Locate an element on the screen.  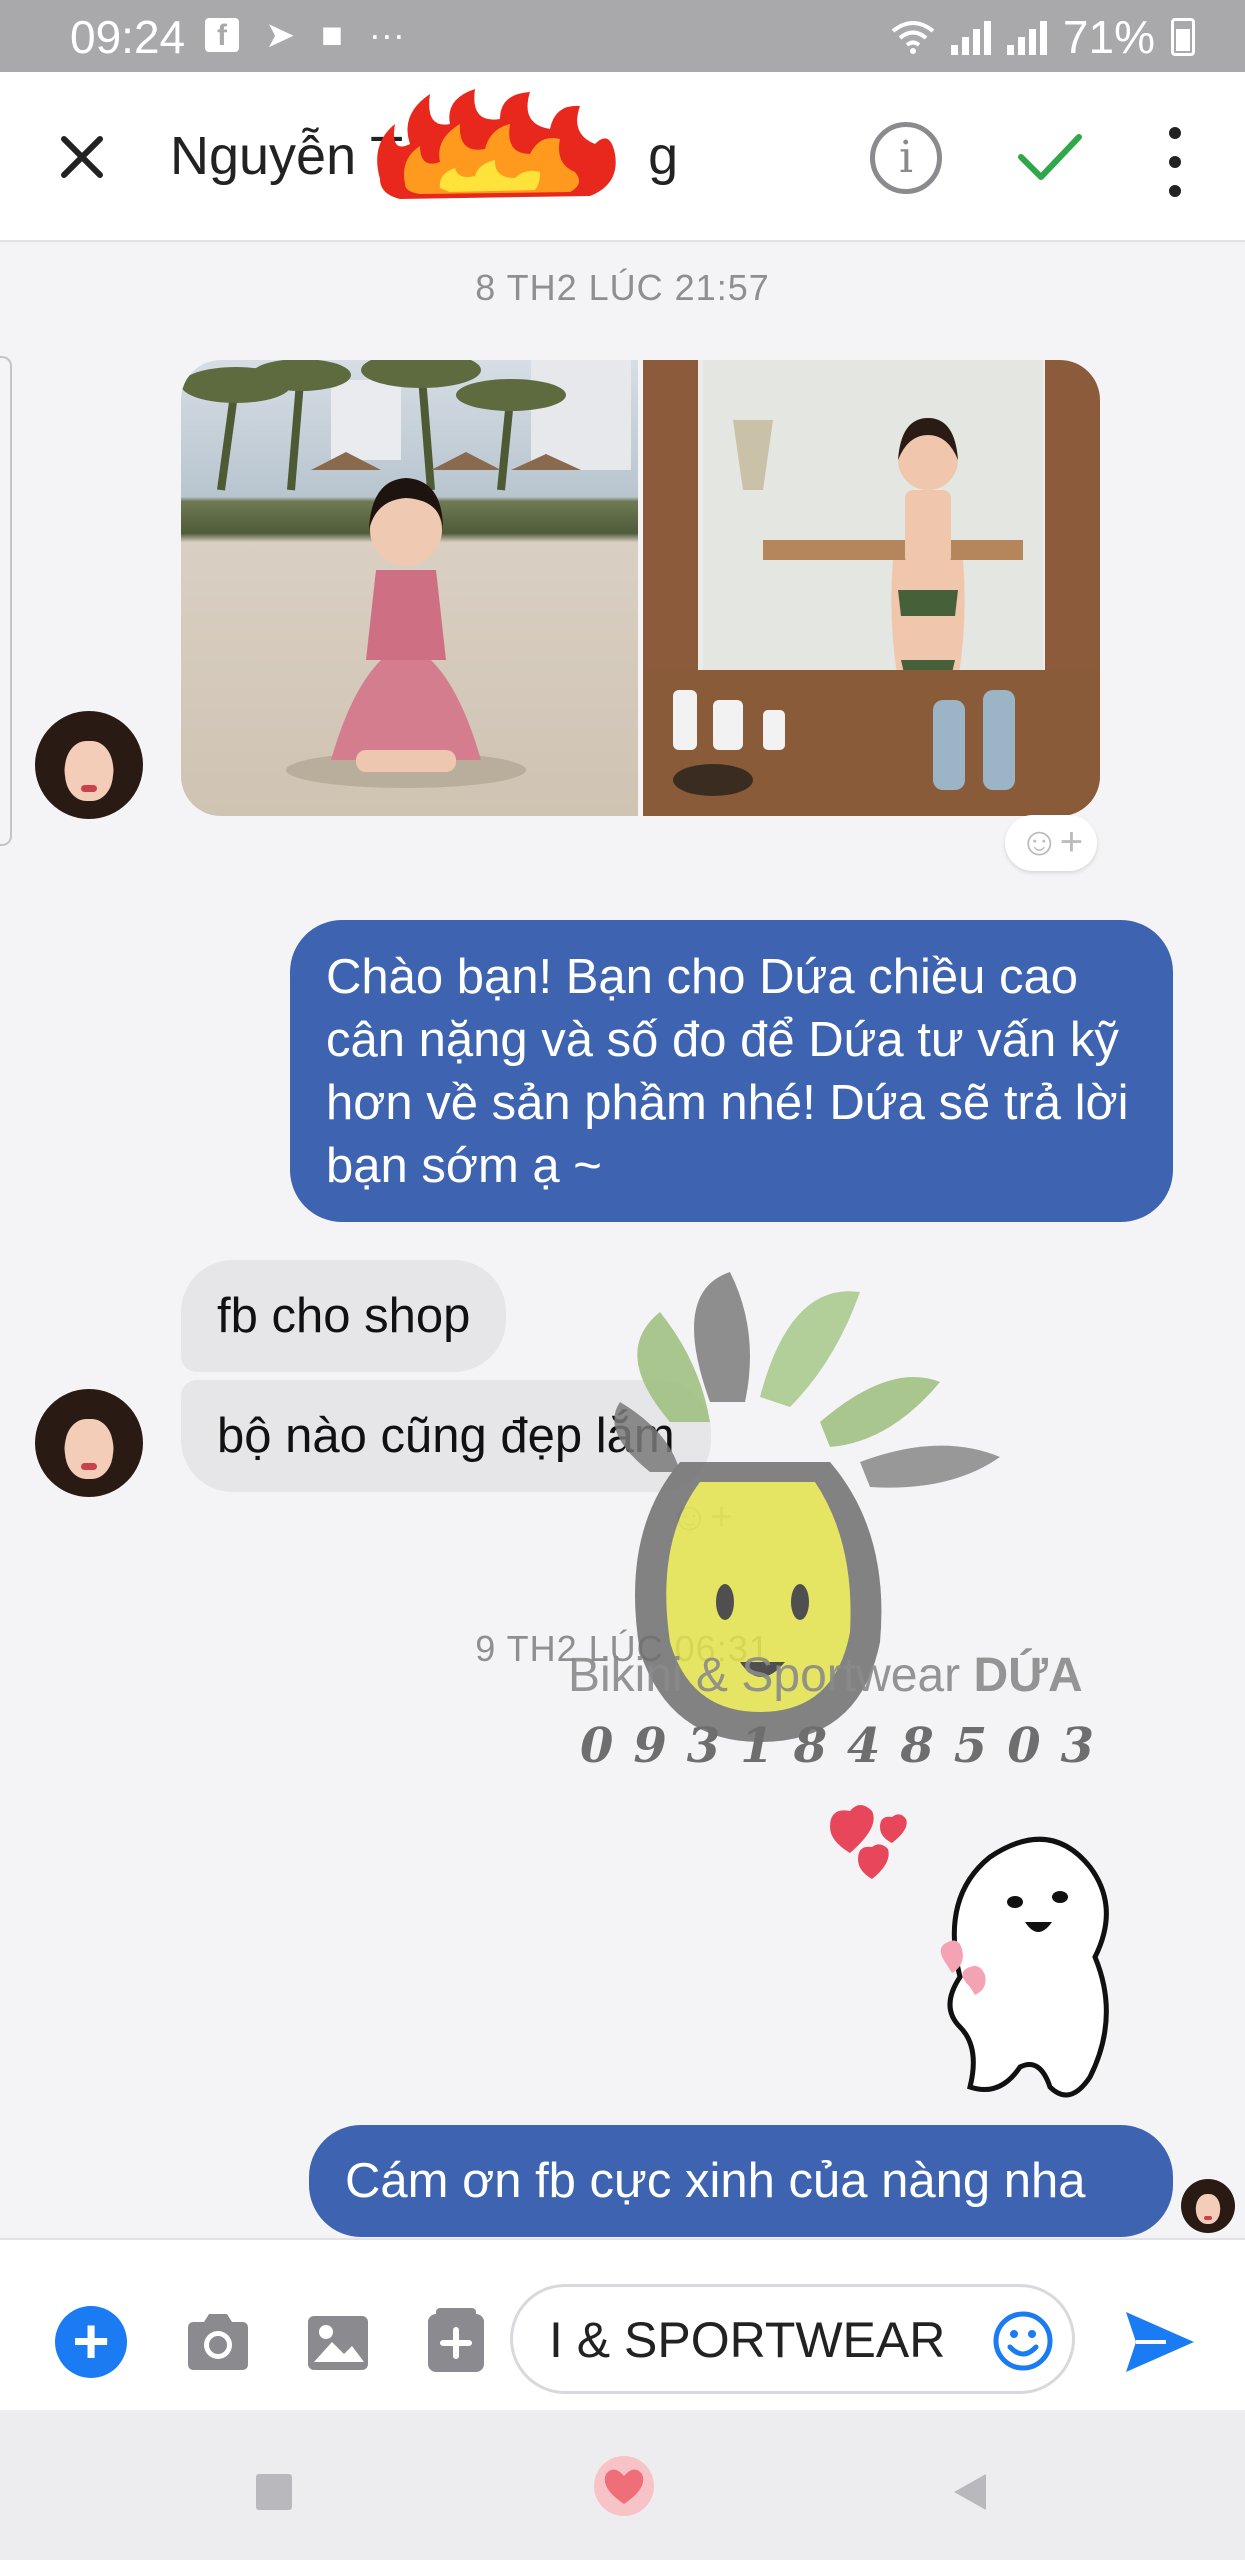
battery-percent: 71% is located at coordinates (1108, 37).